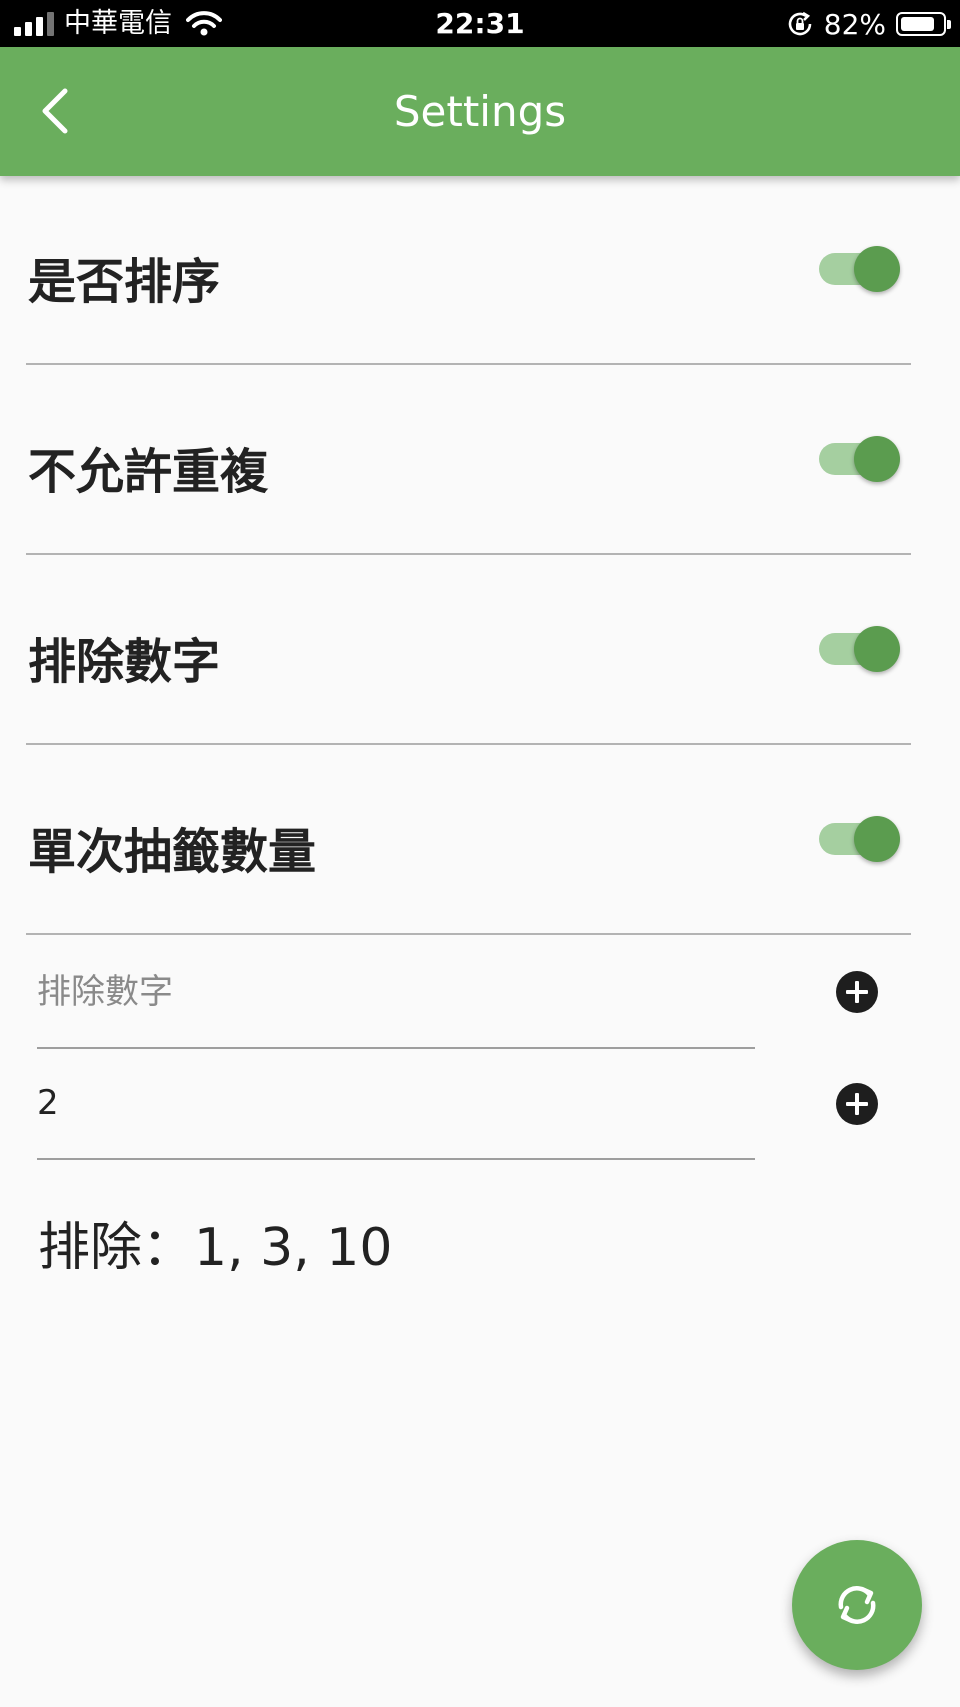 This screenshot has width=960, height=1707. I want to click on page-title: Settings, so click(480, 111).